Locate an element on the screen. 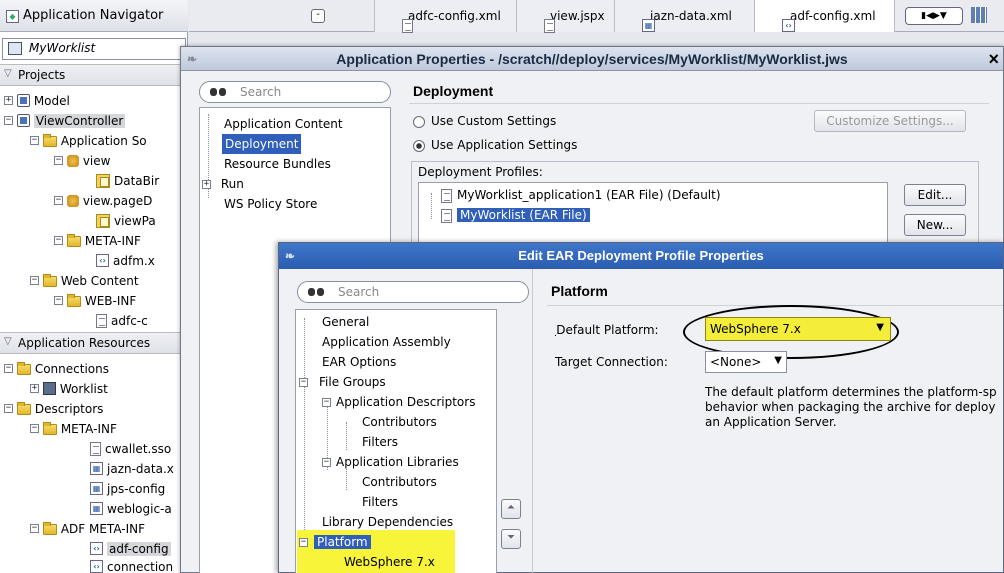 The image size is (1004, 573). tree-item-adf-meta-inf: − ADF META-INF is located at coordinates (87, 528).